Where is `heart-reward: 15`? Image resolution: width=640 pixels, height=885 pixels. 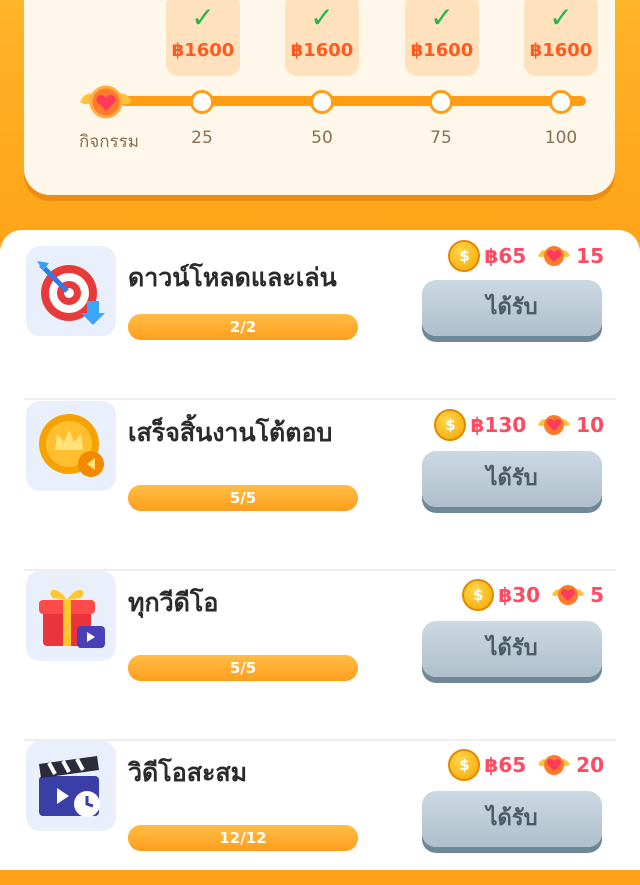
heart-reward: 15 is located at coordinates (590, 256).